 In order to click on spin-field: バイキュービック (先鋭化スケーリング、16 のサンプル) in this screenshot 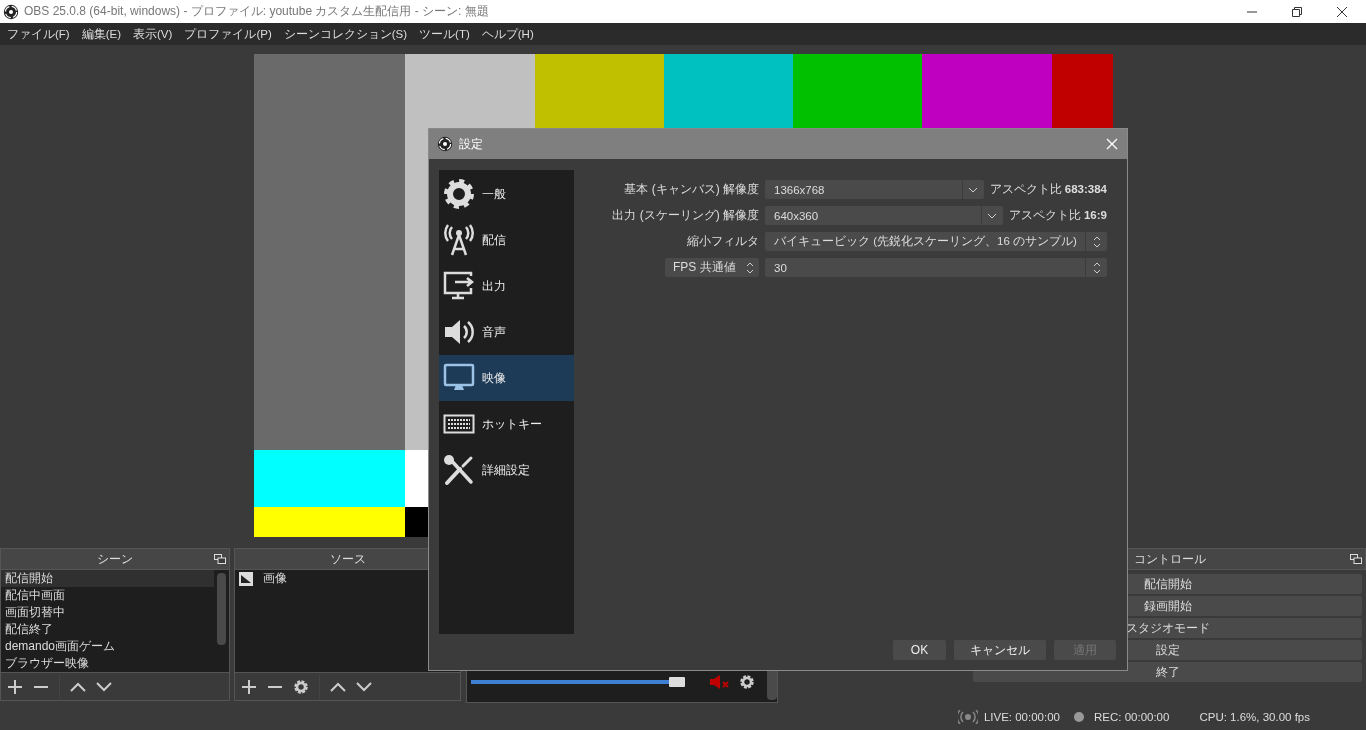, I will do `click(936, 241)`.